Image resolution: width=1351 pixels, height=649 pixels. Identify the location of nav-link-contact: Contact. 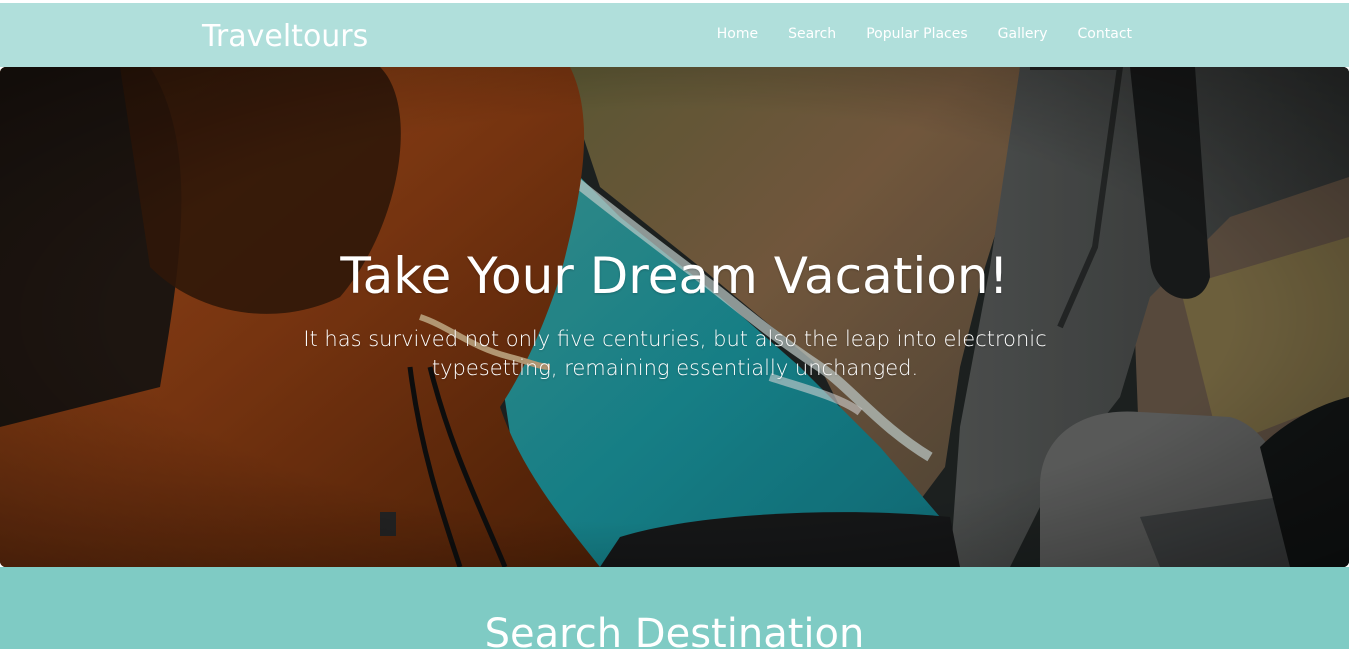
(1105, 34).